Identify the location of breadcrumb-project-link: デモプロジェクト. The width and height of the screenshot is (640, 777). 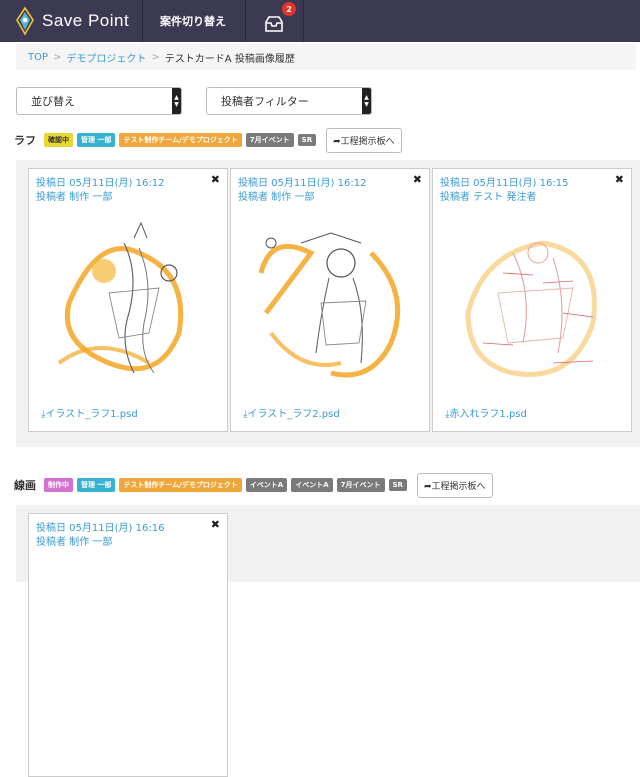
(106, 57).